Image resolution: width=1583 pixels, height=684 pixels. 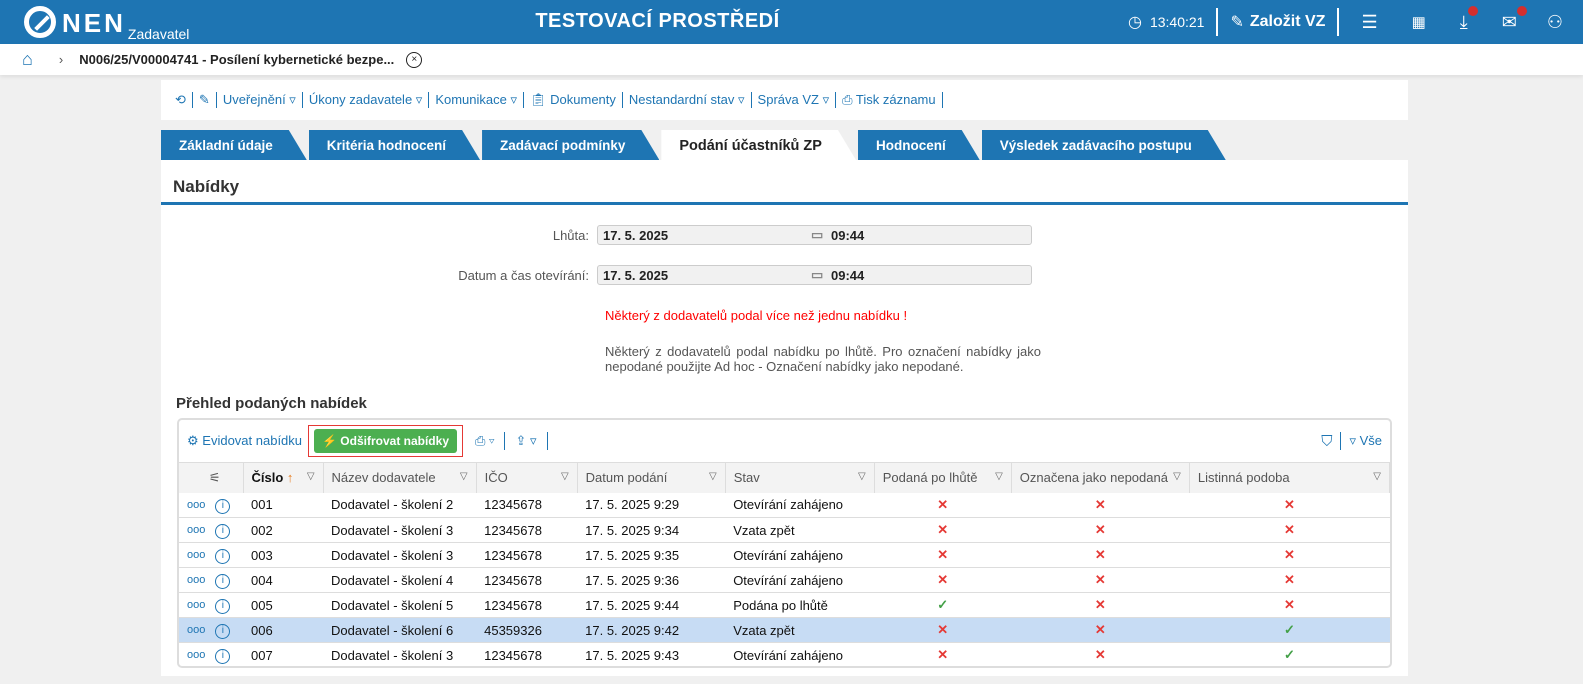 What do you see at coordinates (1177, 22) in the screenshot?
I see `clock-time: 13:40:21` at bounding box center [1177, 22].